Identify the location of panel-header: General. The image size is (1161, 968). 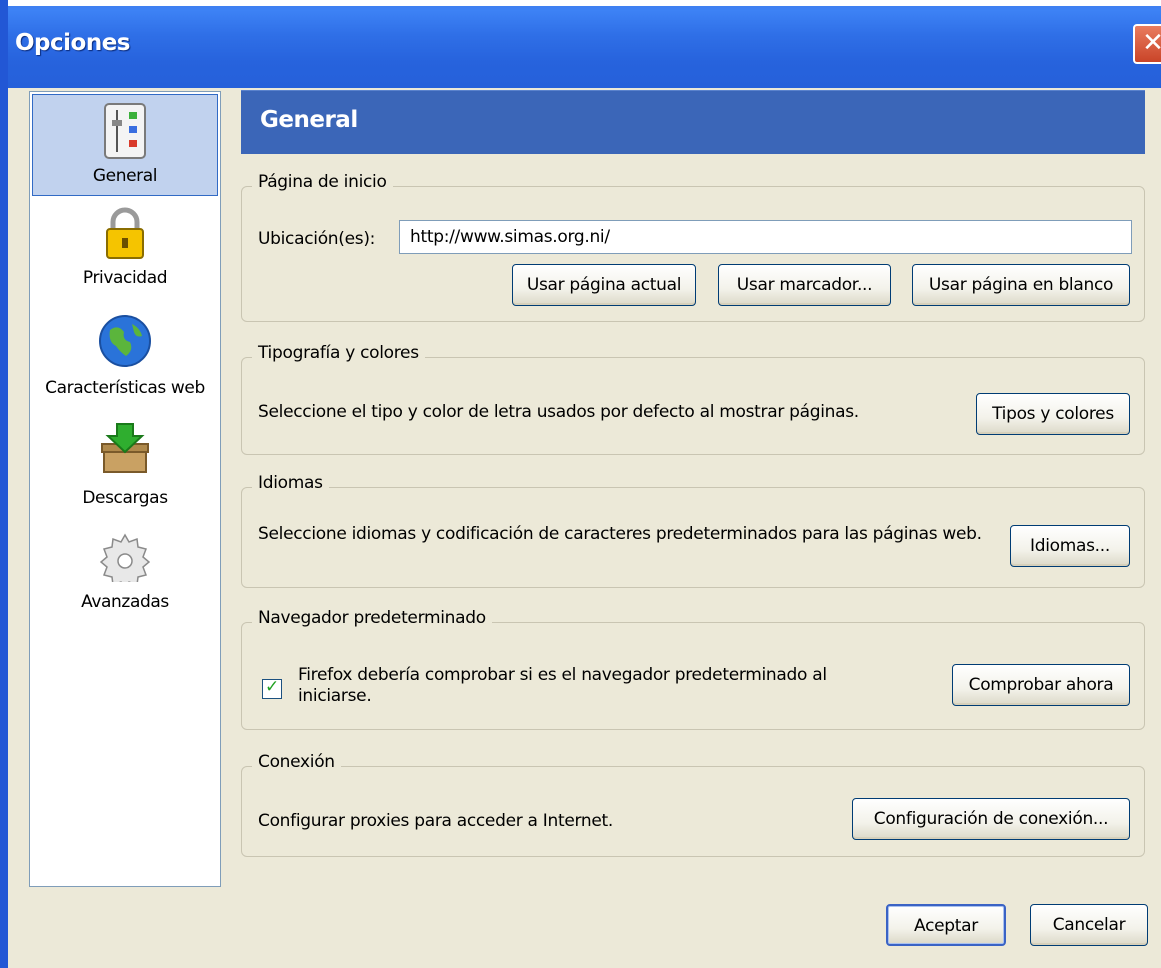
(693, 122).